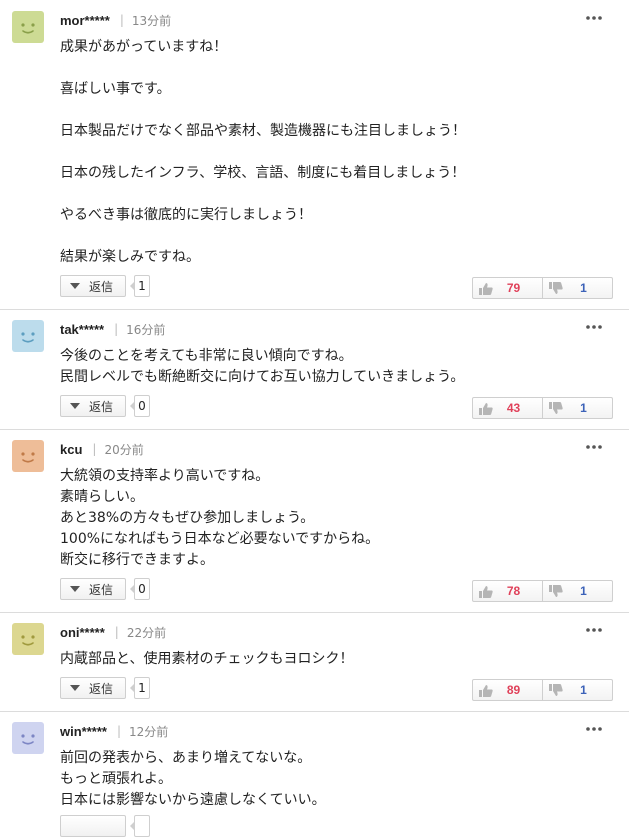  I want to click on comment-line: 結果が楽しみですね。, so click(130, 257).